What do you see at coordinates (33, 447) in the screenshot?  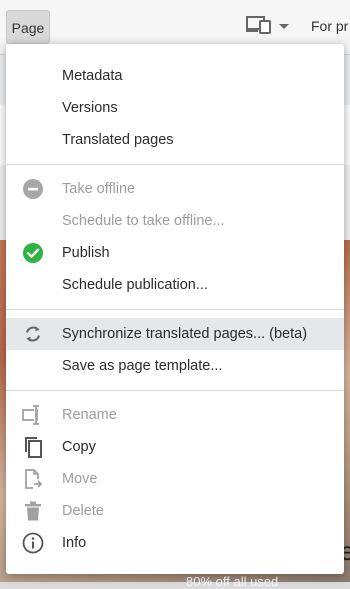 I see `copy-icon` at bounding box center [33, 447].